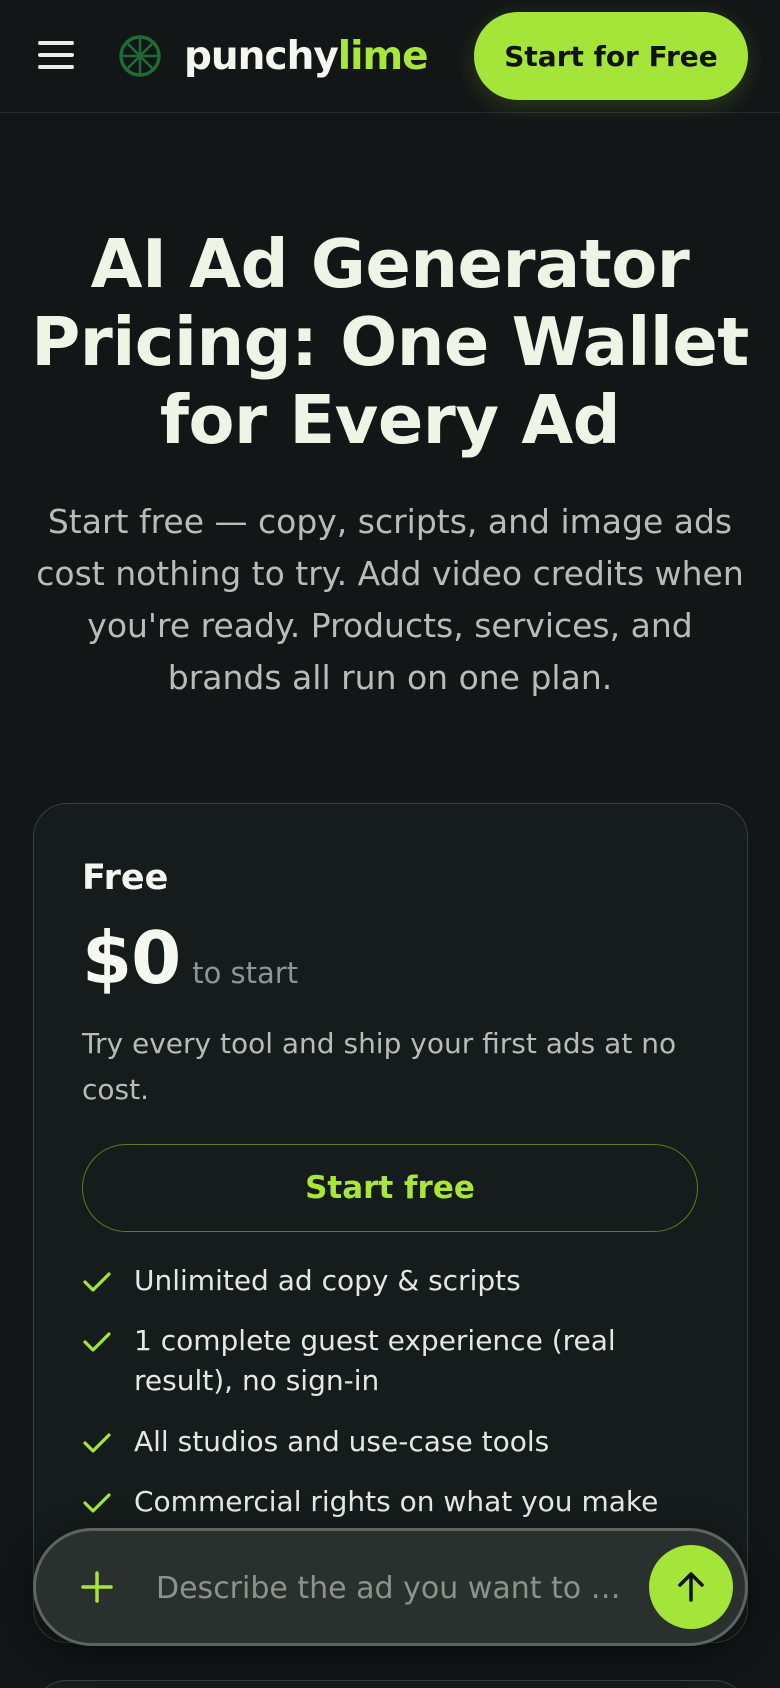  I want to click on feature-label: All studios and use-case tools, so click(342, 1441).